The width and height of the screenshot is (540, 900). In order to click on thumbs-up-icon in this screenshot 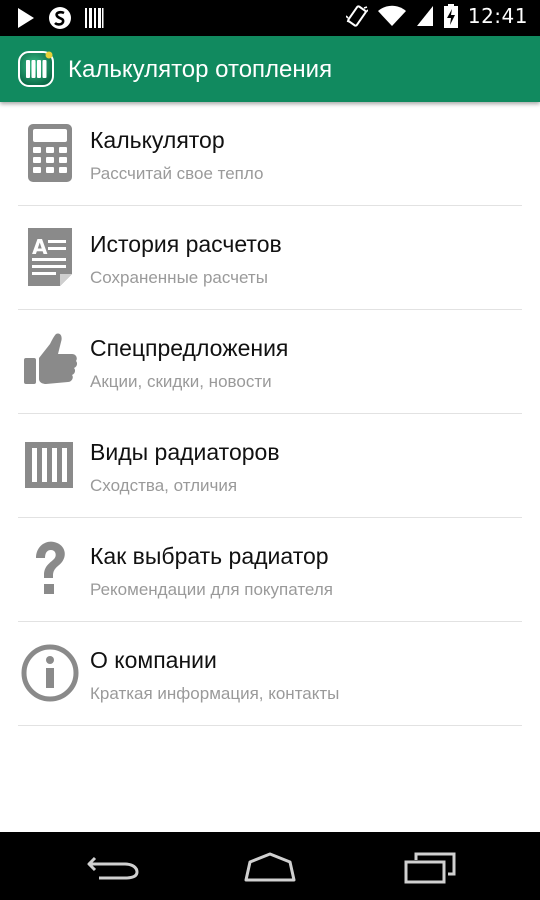, I will do `click(51, 358)`.